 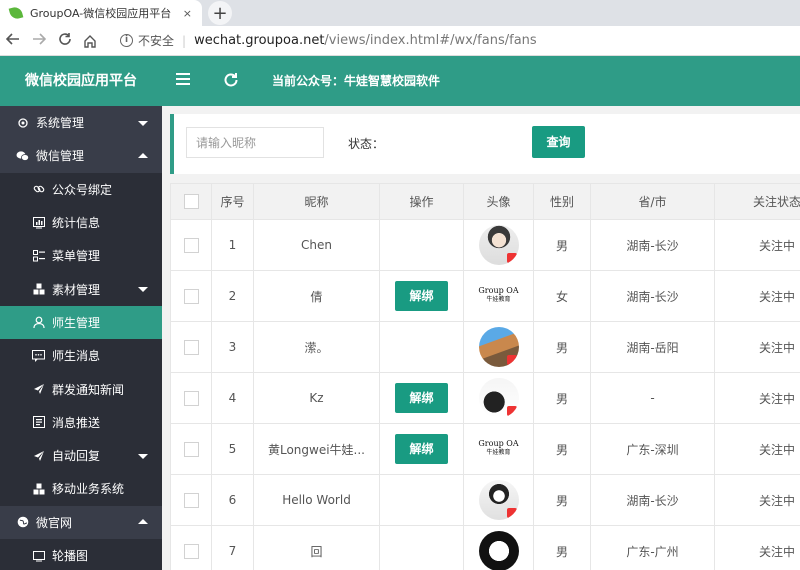 What do you see at coordinates (232, 296) in the screenshot?
I see `index-cell: 2` at bounding box center [232, 296].